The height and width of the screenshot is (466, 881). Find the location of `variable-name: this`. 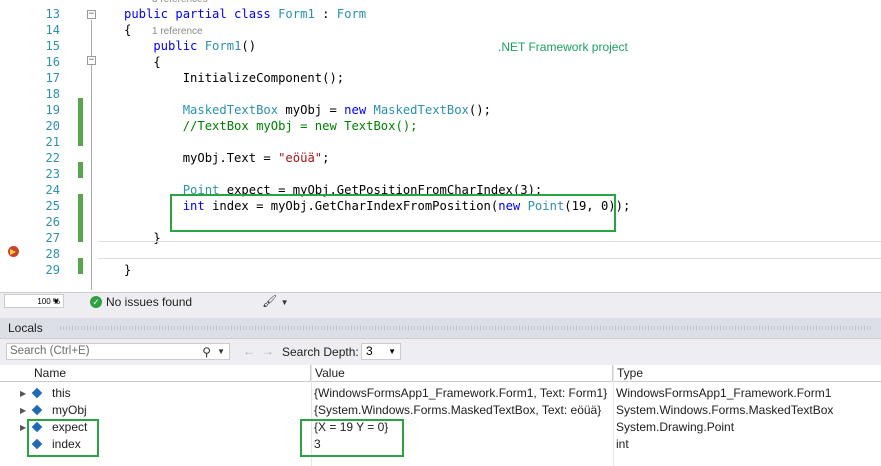

variable-name: this is located at coordinates (61, 393).